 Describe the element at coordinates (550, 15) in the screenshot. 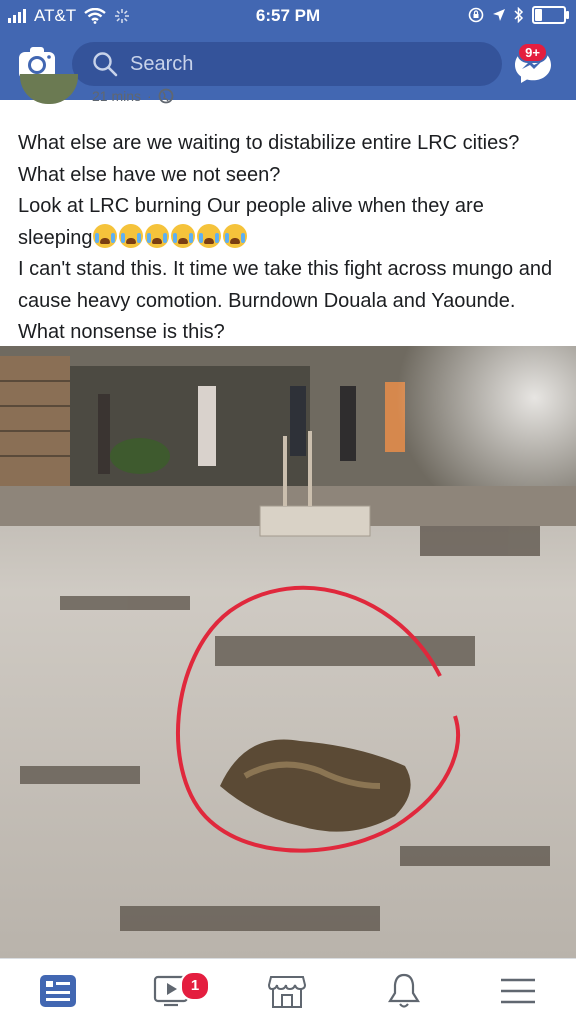

I see `battery-icon` at that location.